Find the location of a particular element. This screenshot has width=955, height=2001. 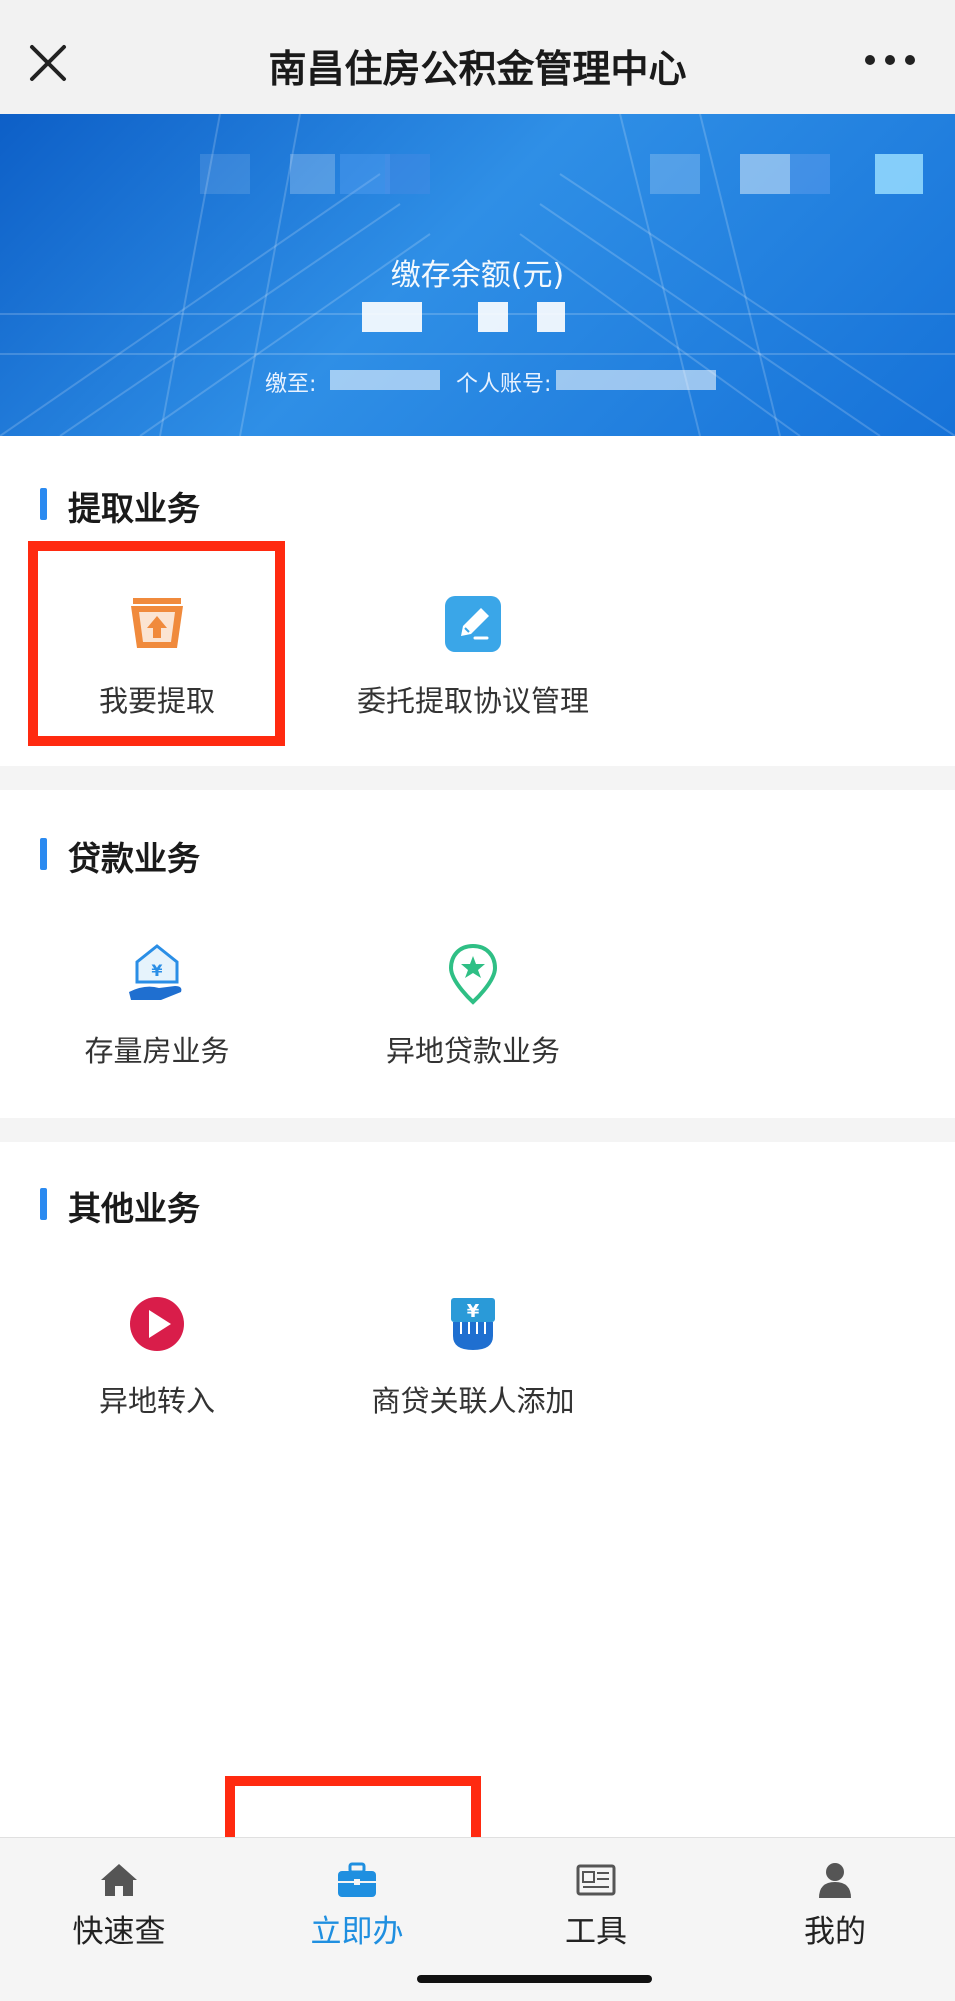

commercial-loan-related-person-button: ¥ 商贷关联人添加 is located at coordinates (473, 1353).